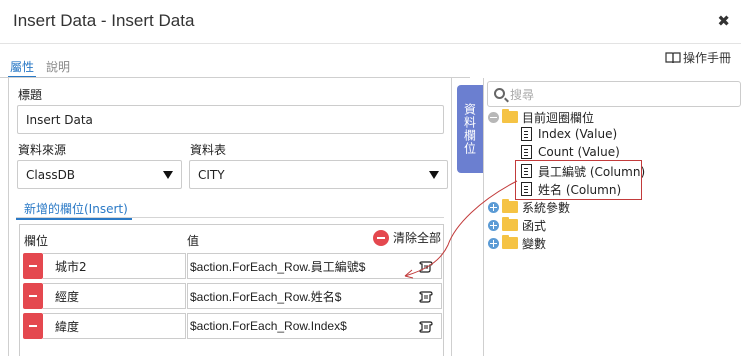  I want to click on table-row: 城市2 $action.ForEach_Row.員工編號$, so click(233, 266).